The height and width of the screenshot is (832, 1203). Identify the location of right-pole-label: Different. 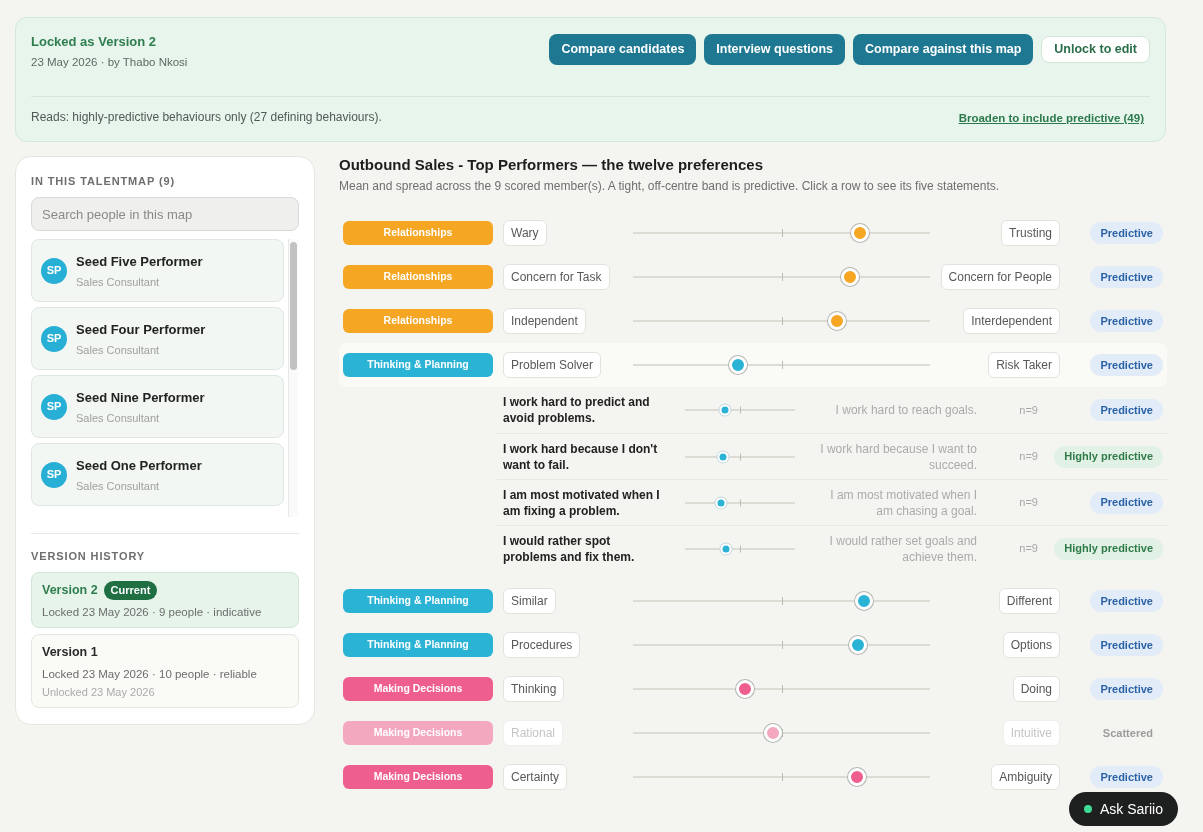
(1029, 601).